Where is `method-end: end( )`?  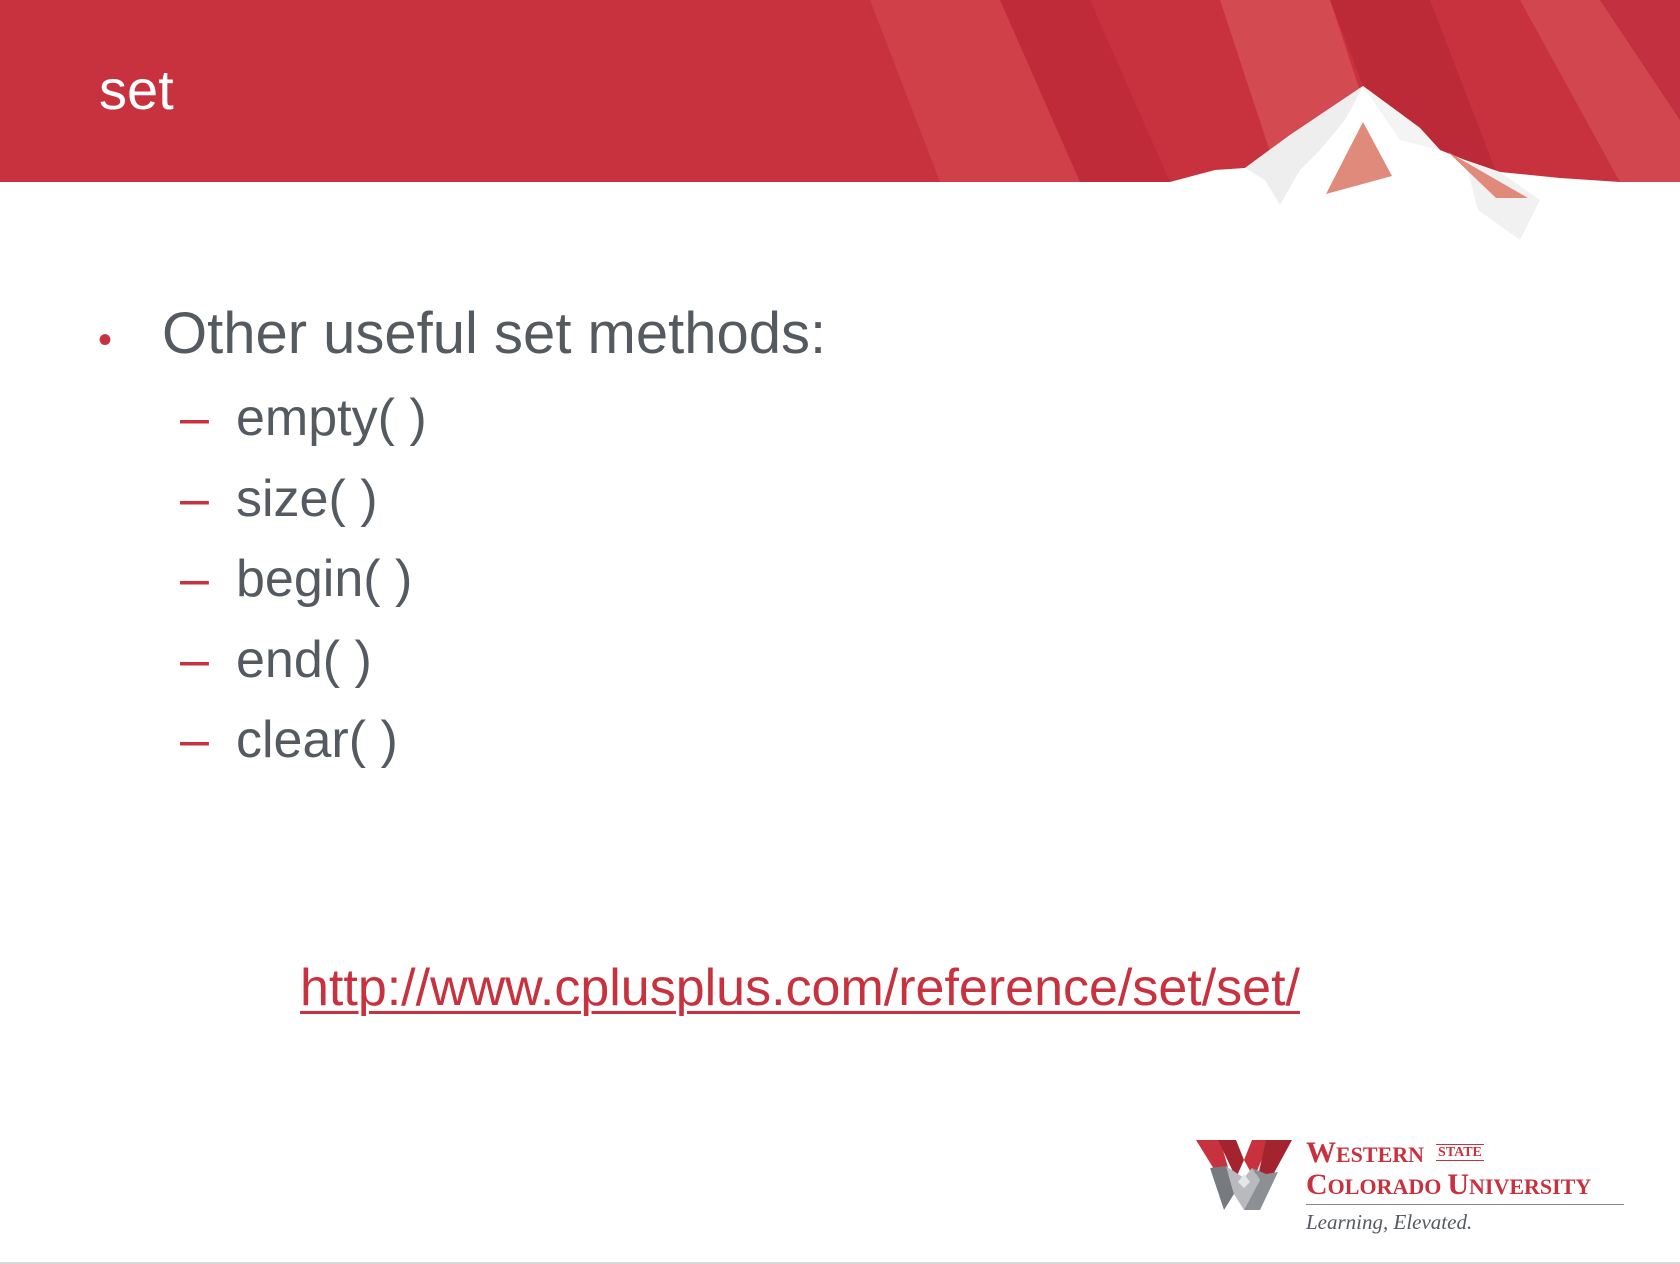
method-end: end( ) is located at coordinates (304, 659).